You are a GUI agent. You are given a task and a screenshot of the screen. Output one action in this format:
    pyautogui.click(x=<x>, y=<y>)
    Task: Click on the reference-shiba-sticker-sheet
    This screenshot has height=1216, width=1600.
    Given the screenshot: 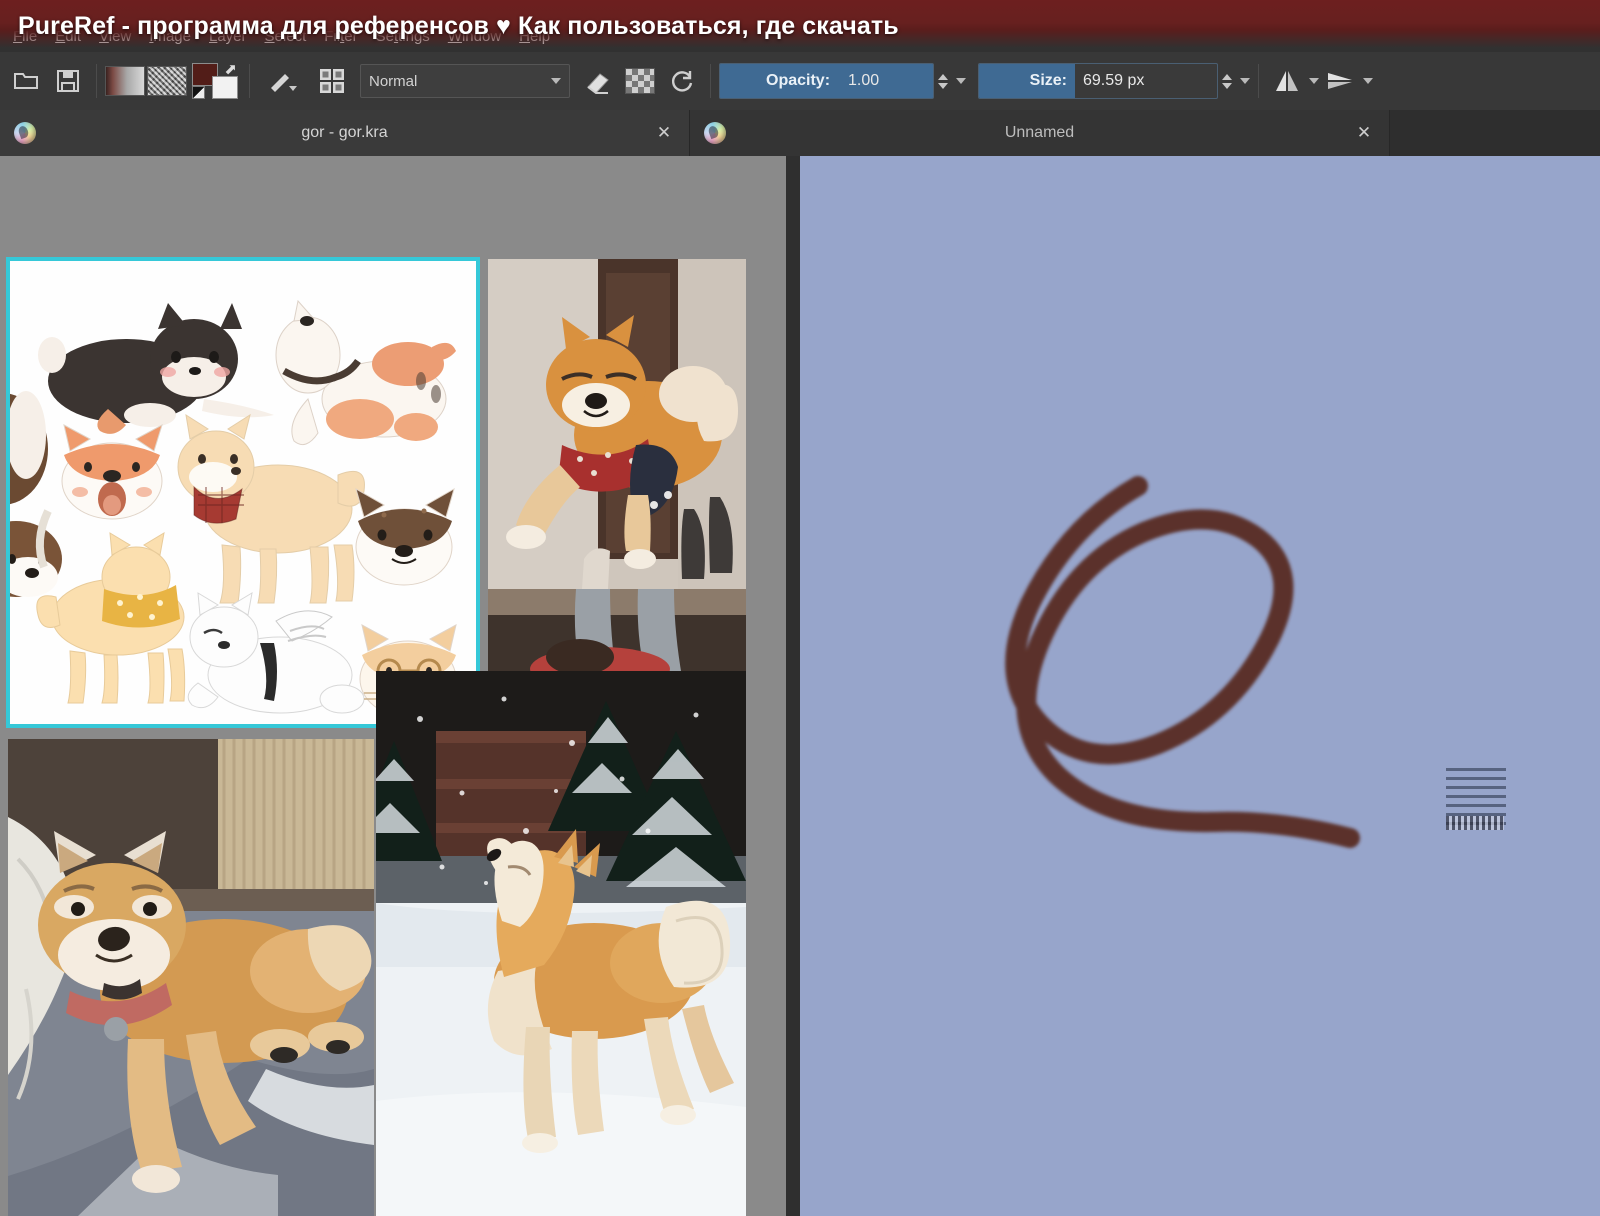 What is the action you would take?
    pyautogui.click(x=243, y=492)
    